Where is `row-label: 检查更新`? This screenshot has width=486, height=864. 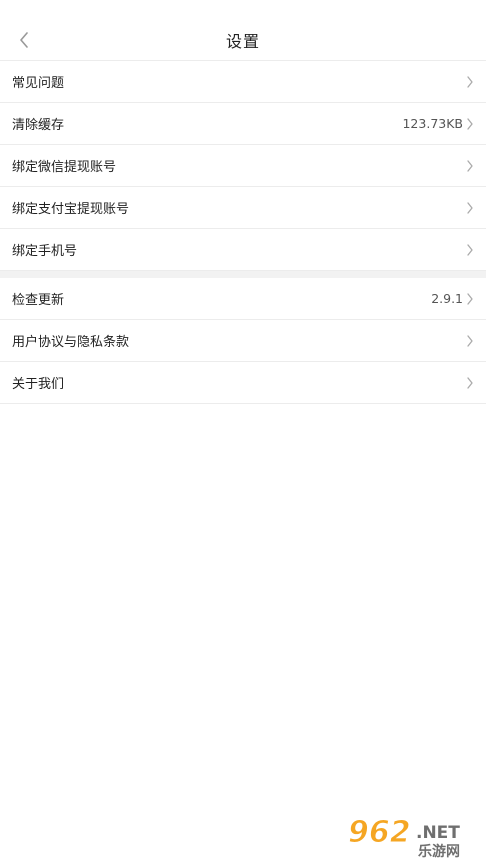
row-label: 检查更新 is located at coordinates (38, 300).